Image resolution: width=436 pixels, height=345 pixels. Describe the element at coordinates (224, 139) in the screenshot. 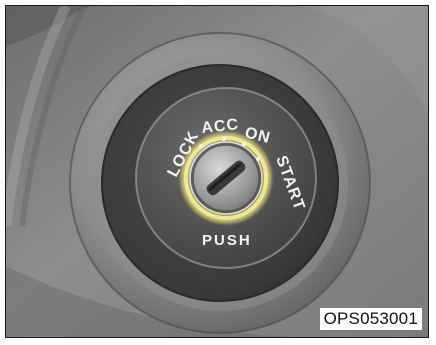

I see `position-dot-acc` at that location.